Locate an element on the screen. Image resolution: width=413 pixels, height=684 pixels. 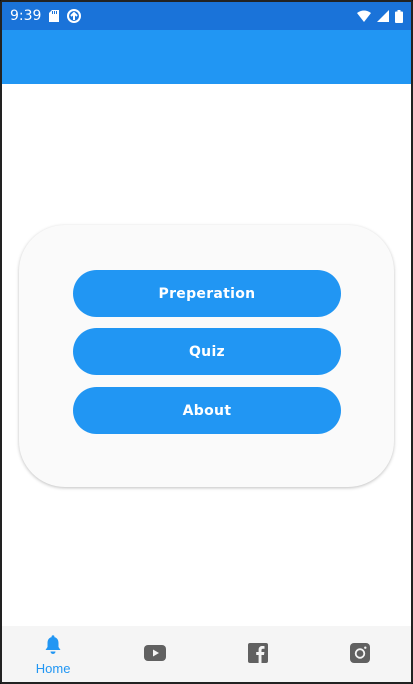
nav-item-youtube is located at coordinates (155, 654).